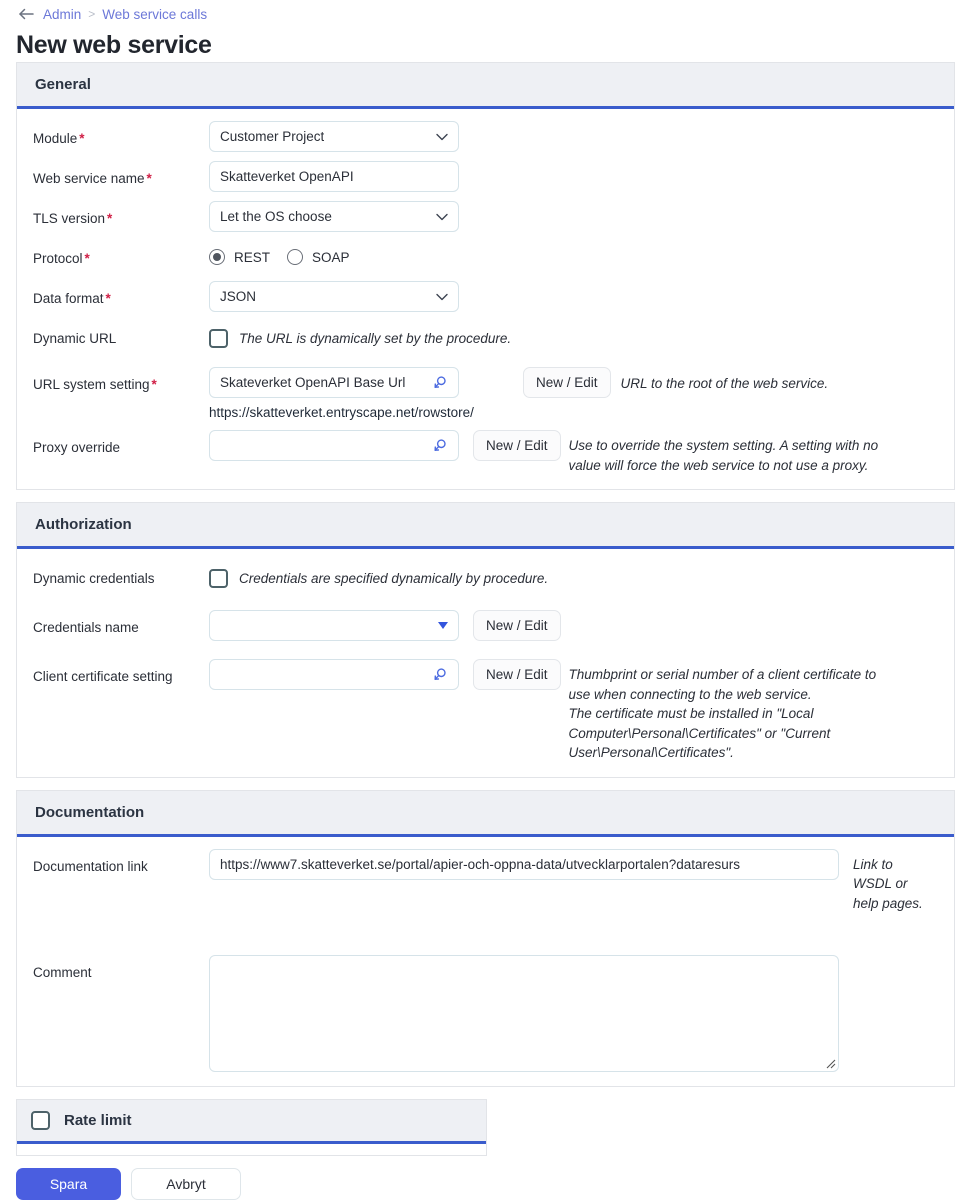 The image size is (963, 1200). Describe the element at coordinates (218, 338) in the screenshot. I see `dynamic-url-checkbox` at that location.